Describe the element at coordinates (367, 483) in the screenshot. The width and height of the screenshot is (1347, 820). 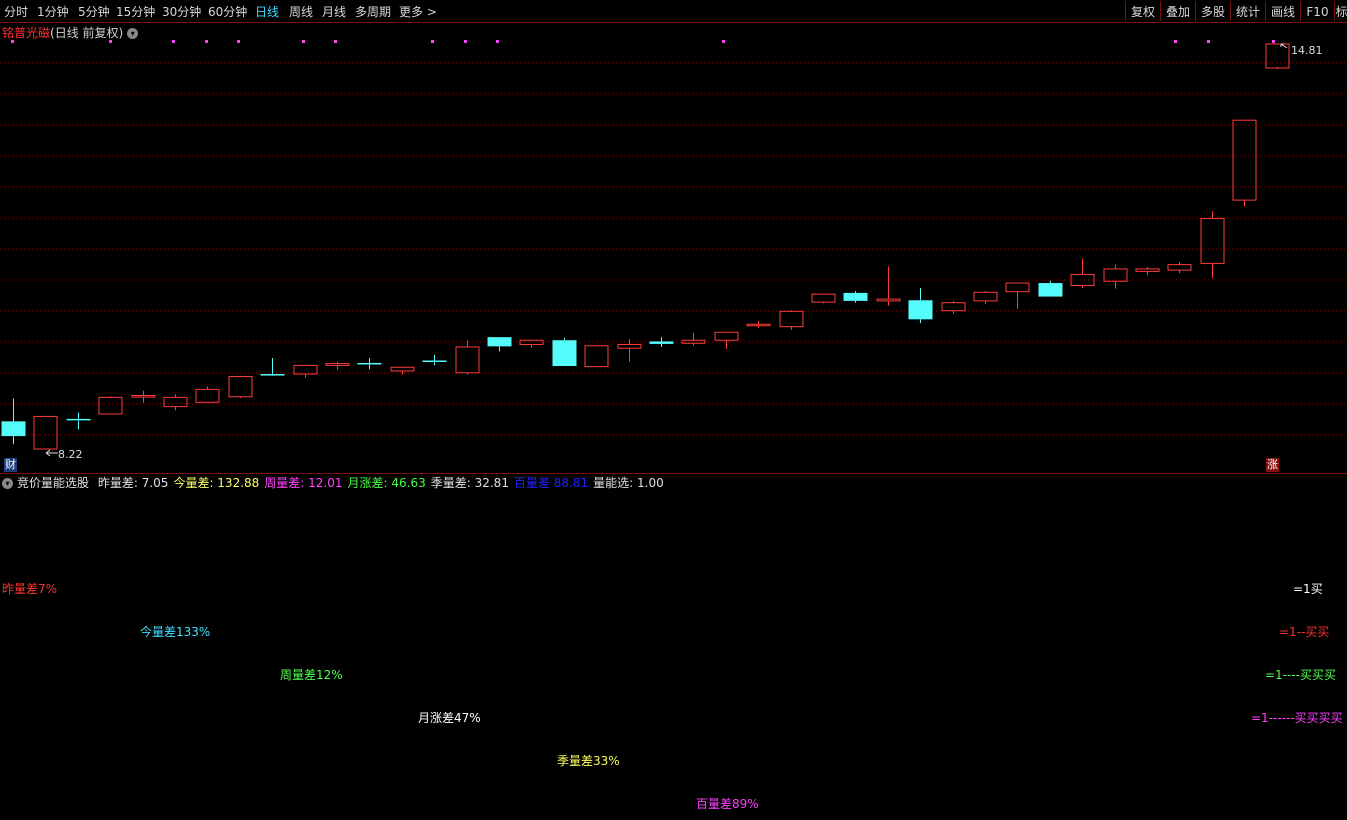
I see `indicator-value-label: 月涨差:` at that location.